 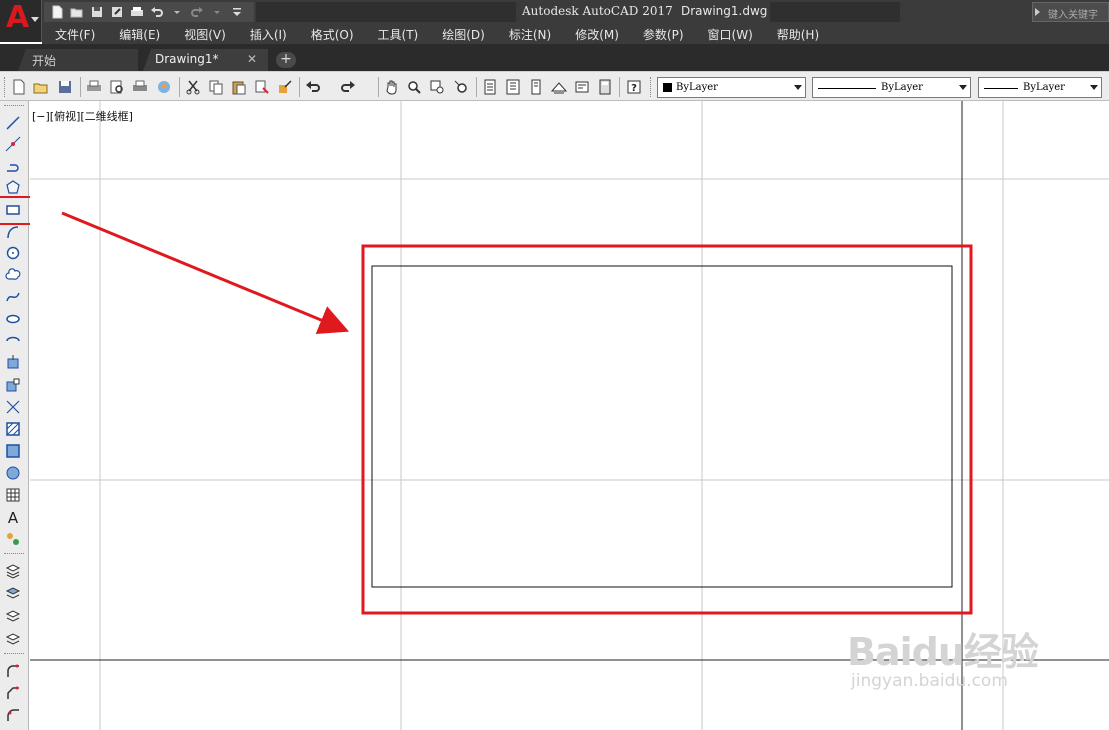 What do you see at coordinates (133, 34) in the screenshot?
I see `menu-edit: 编辑(E)` at bounding box center [133, 34].